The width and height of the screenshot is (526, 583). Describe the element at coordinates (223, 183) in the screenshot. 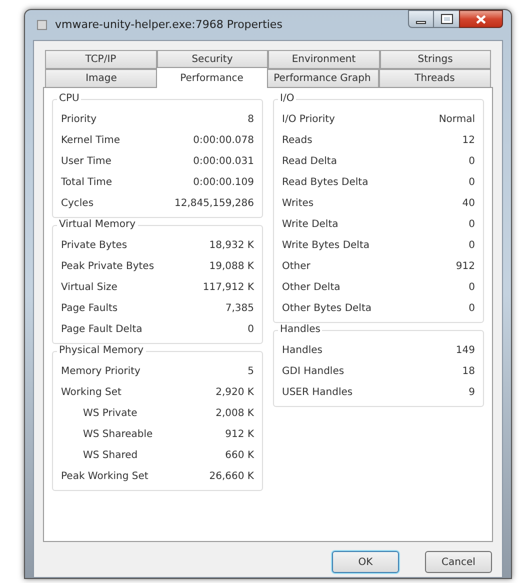

I see `property-value: 0:00:00.109` at that location.